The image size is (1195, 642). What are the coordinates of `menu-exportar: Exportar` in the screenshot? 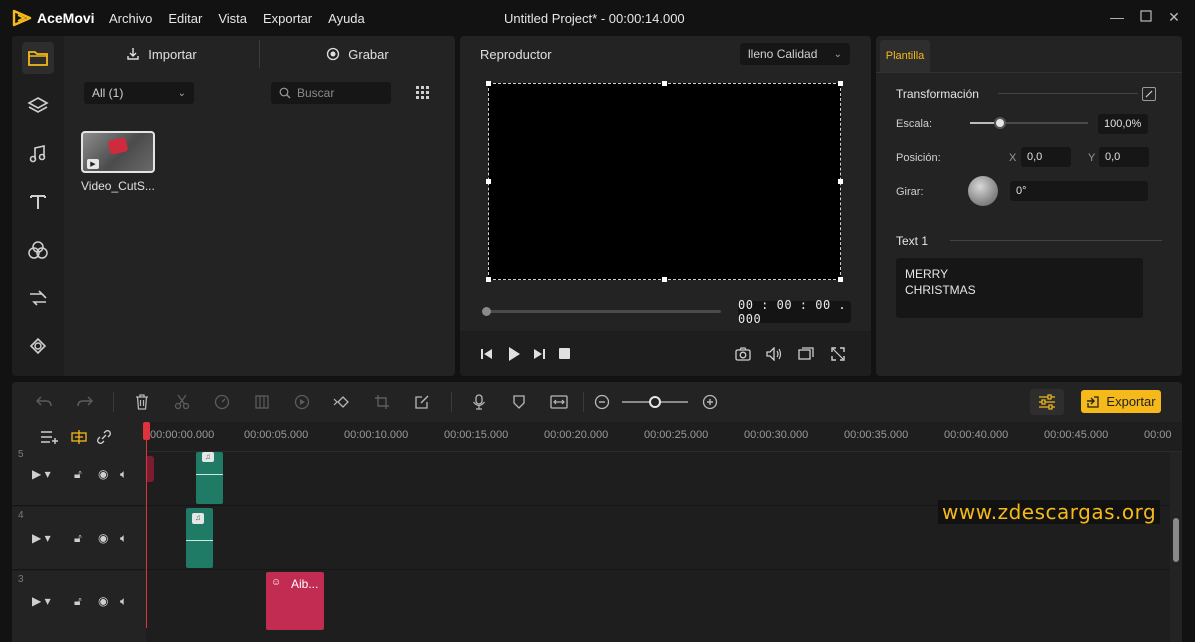 It's located at (287, 18).